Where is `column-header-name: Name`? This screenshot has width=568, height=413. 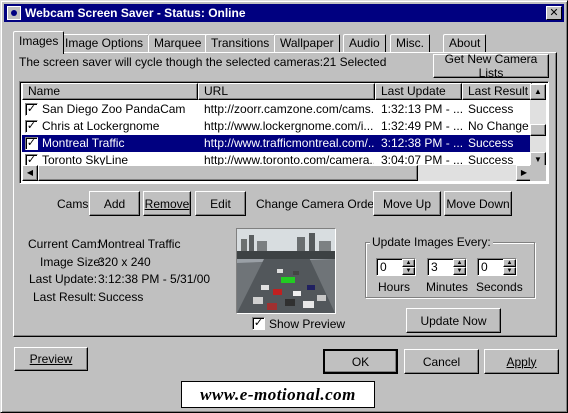
column-header-name: Name is located at coordinates (110, 91).